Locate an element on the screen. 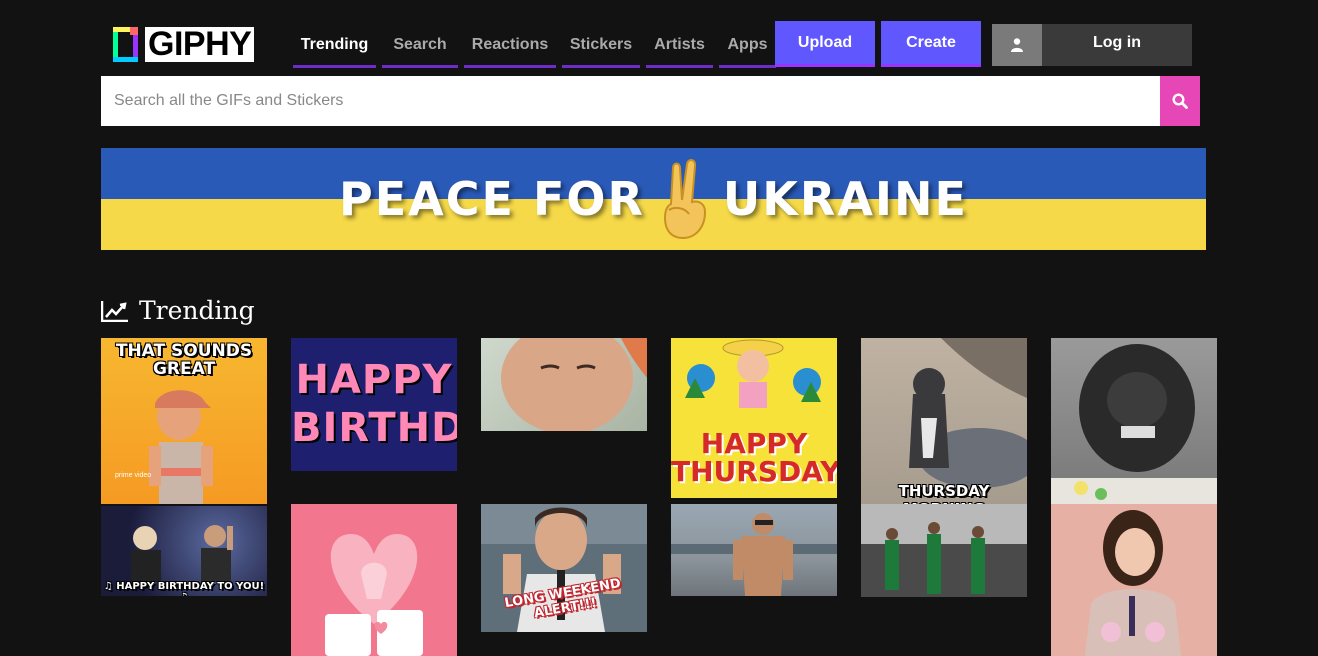 This screenshot has width=1318, height=656. gif-woman-pink-background is located at coordinates (1134, 580).